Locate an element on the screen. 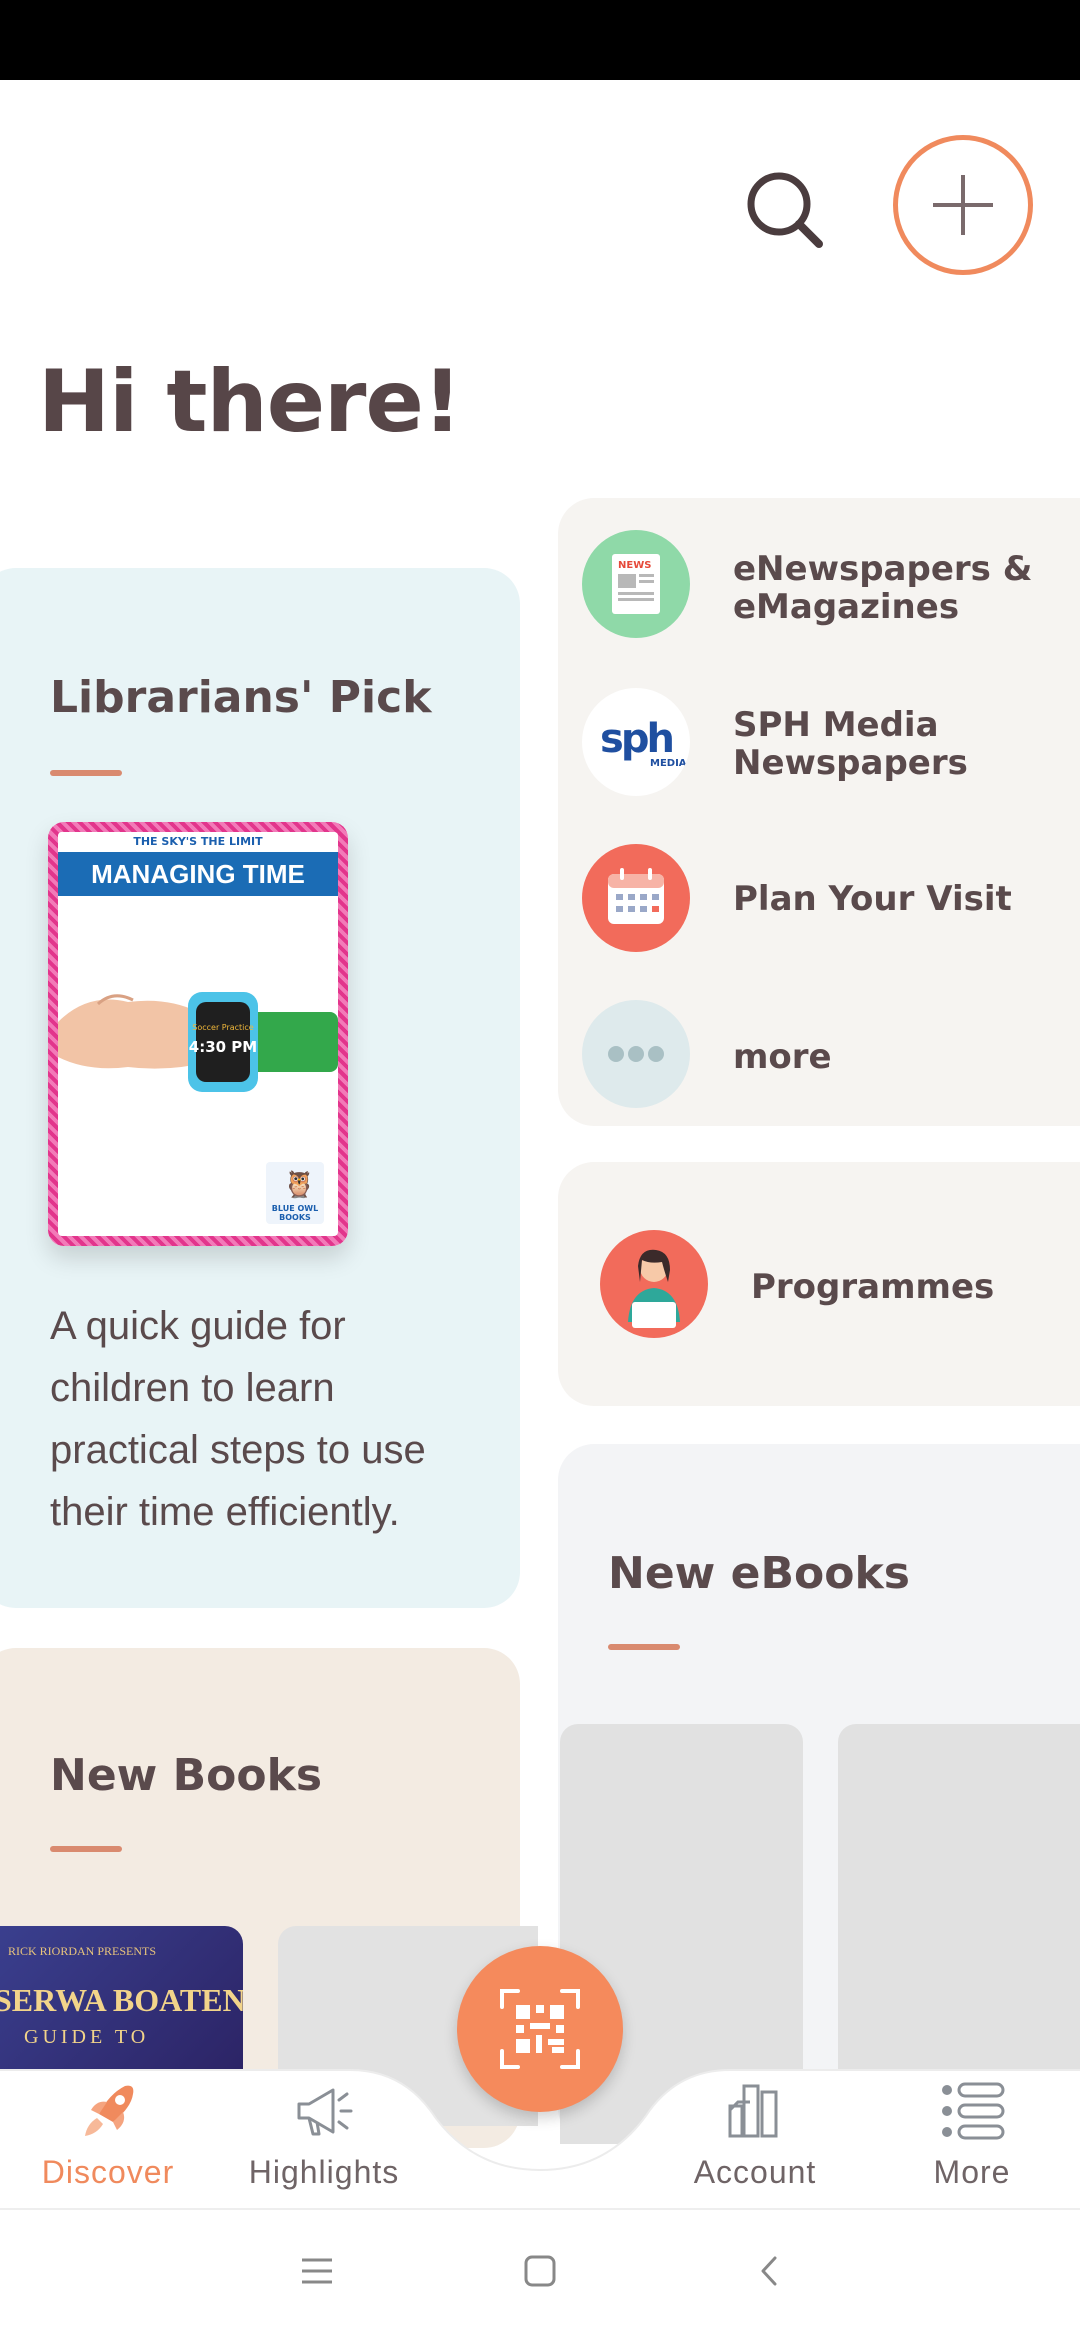 Image resolution: width=1080 pixels, height=2340 pixels. svg-text: MEDIA is located at coordinates (668, 763).